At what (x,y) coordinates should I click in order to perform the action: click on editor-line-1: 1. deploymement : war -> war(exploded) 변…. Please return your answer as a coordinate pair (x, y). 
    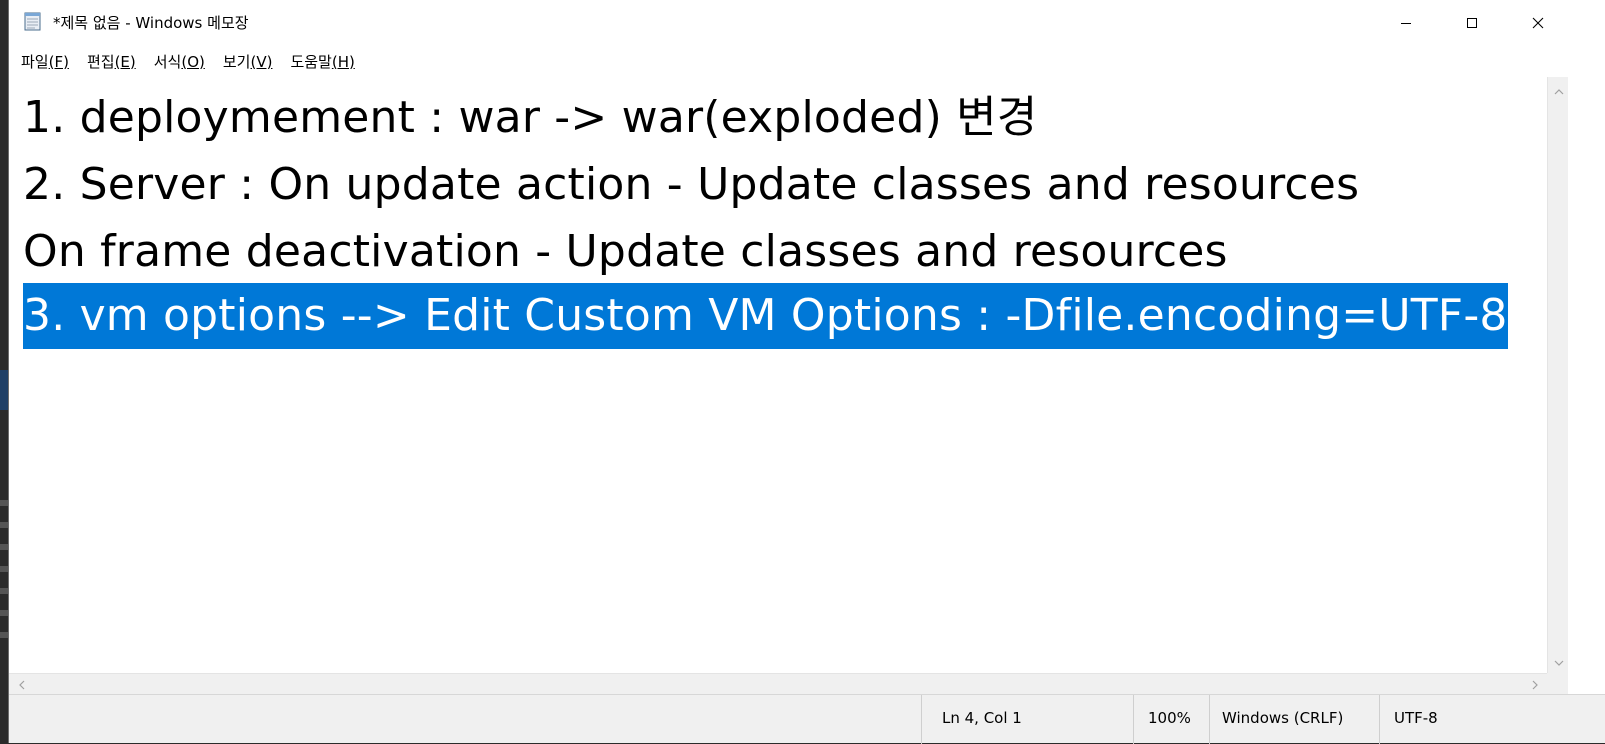
    Looking at the image, I should click on (530, 118).